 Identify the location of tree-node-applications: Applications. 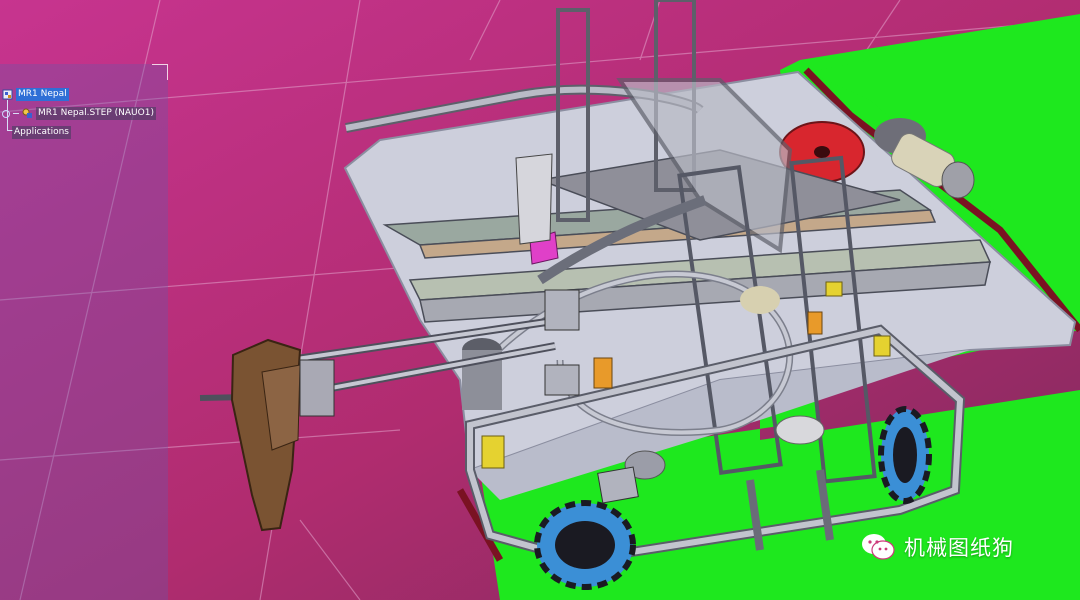
(41, 132).